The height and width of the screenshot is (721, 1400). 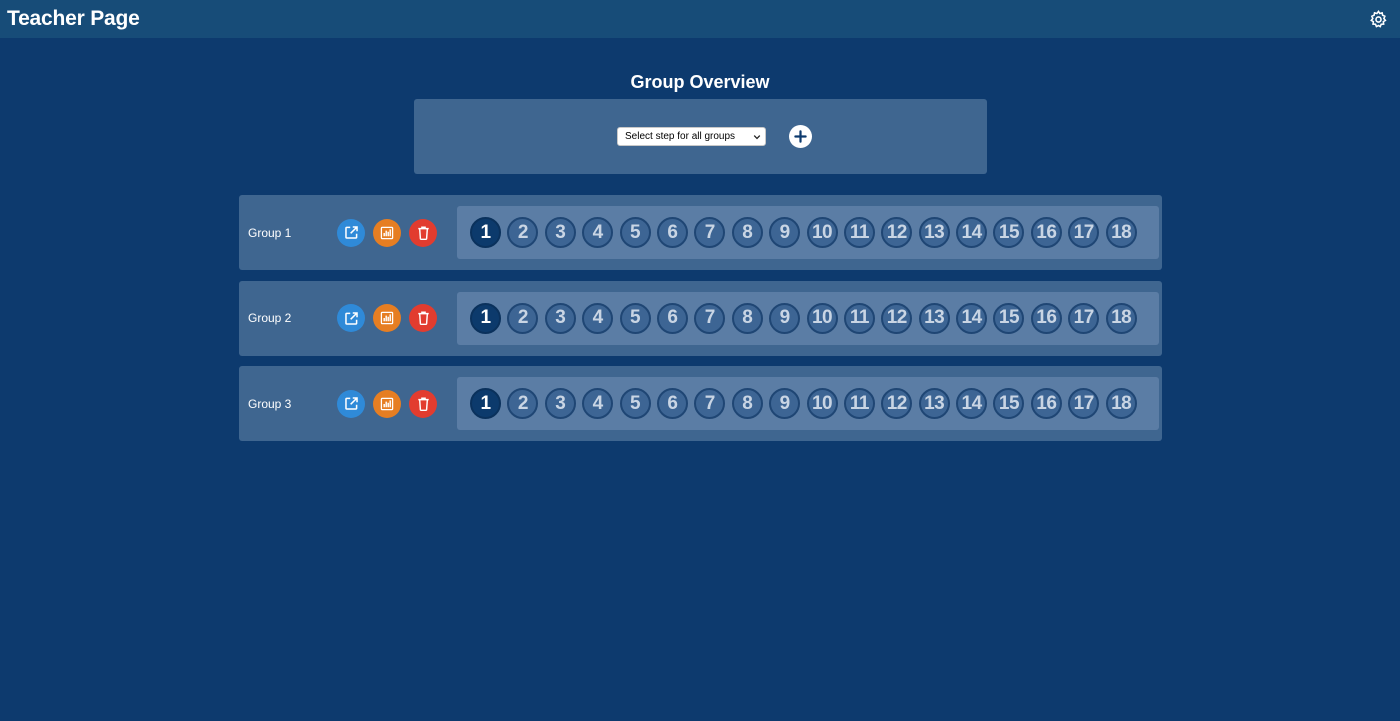 I want to click on page-title: Group Overview, so click(x=700, y=82).